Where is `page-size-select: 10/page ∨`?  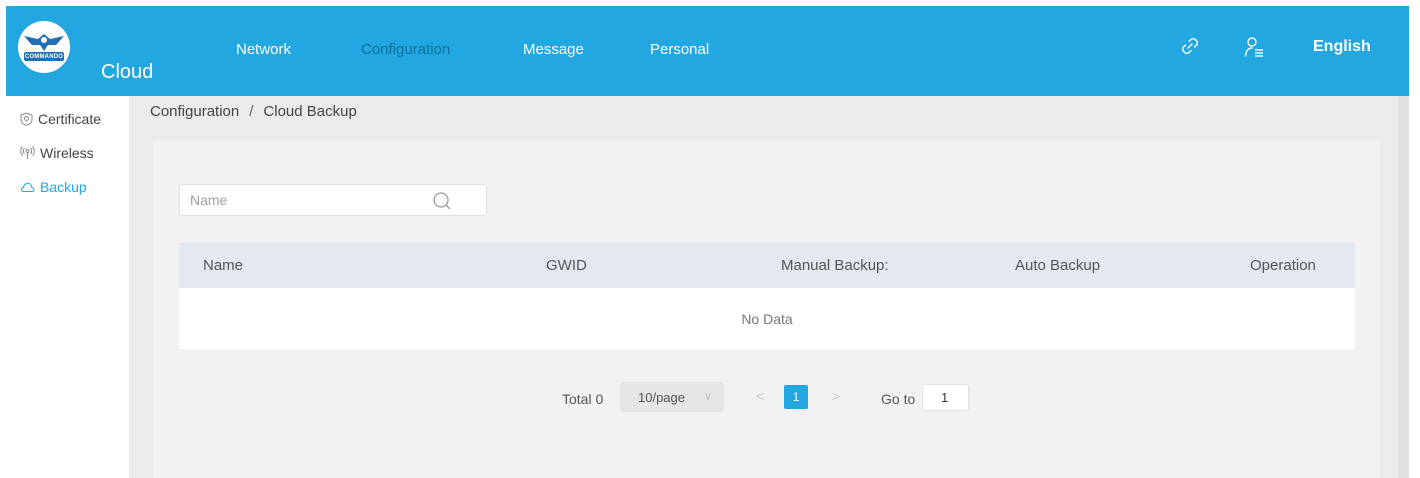 page-size-select: 10/page ∨ is located at coordinates (672, 397).